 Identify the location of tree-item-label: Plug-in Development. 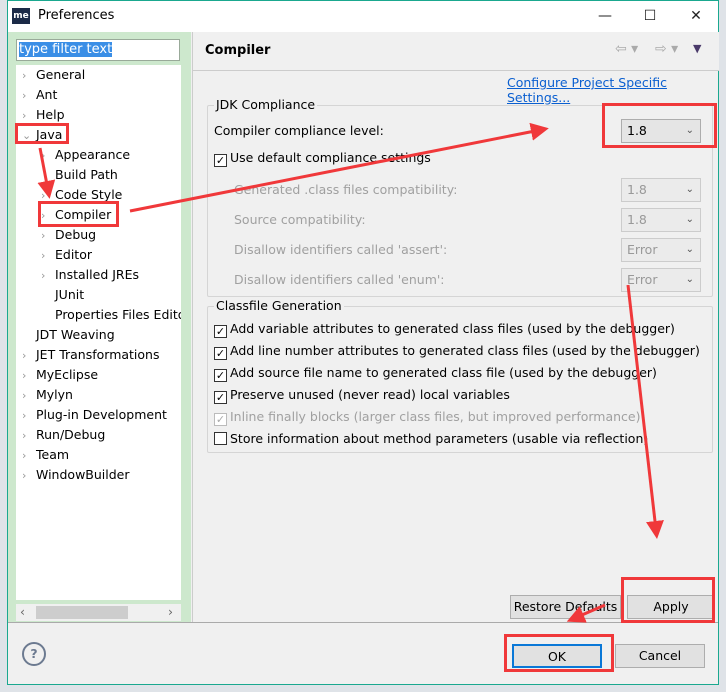
(101, 414).